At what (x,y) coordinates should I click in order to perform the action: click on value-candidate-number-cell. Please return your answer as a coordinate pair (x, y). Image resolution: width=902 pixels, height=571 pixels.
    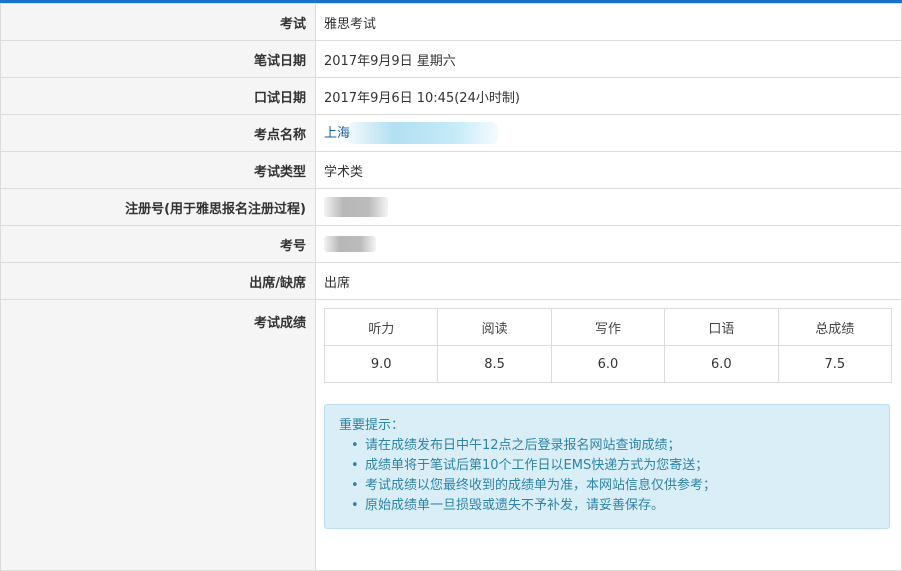
    Looking at the image, I should click on (608, 244).